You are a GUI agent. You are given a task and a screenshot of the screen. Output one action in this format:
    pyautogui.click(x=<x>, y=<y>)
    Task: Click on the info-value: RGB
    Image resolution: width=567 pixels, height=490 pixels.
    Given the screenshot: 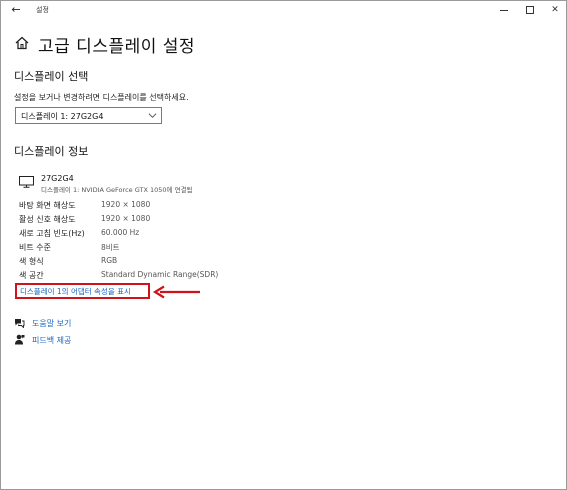 What is the action you would take?
    pyautogui.click(x=109, y=260)
    